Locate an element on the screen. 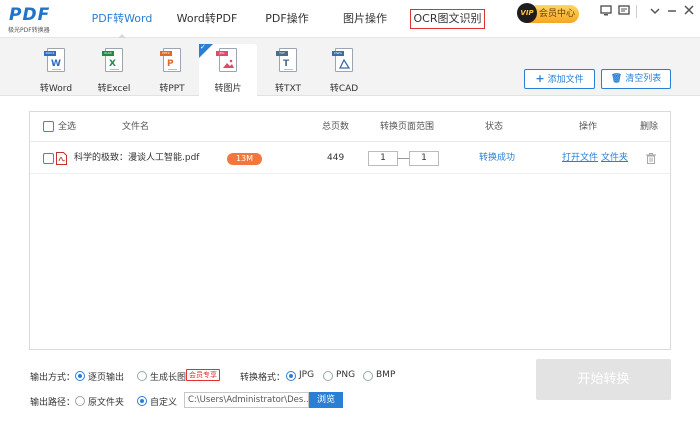 The image size is (700, 429). txt-doc-icon: TXT T is located at coordinates (286, 60).